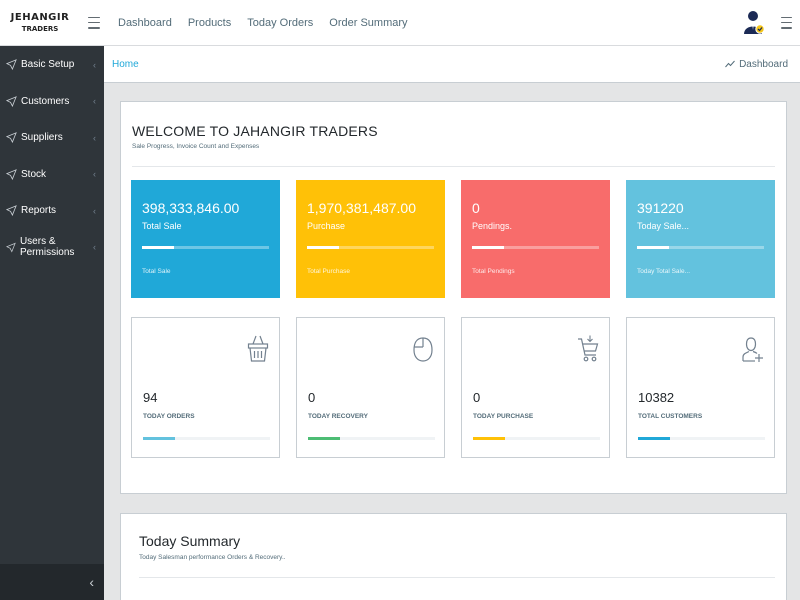 The height and width of the screenshot is (600, 800). I want to click on sidebar-item-label: Reports, so click(39, 211).